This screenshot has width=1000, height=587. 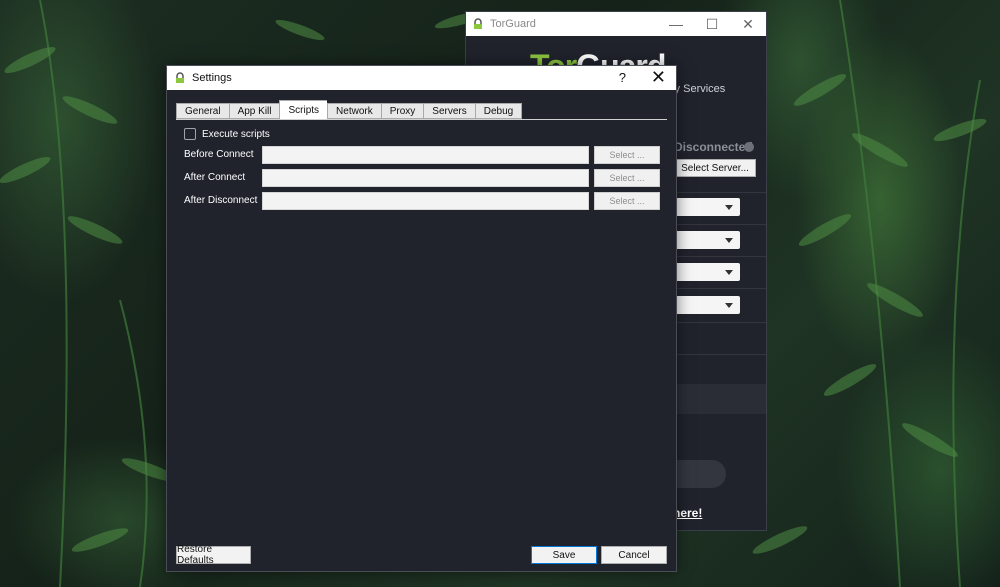 I want to click on here-link: here!, so click(x=687, y=513).